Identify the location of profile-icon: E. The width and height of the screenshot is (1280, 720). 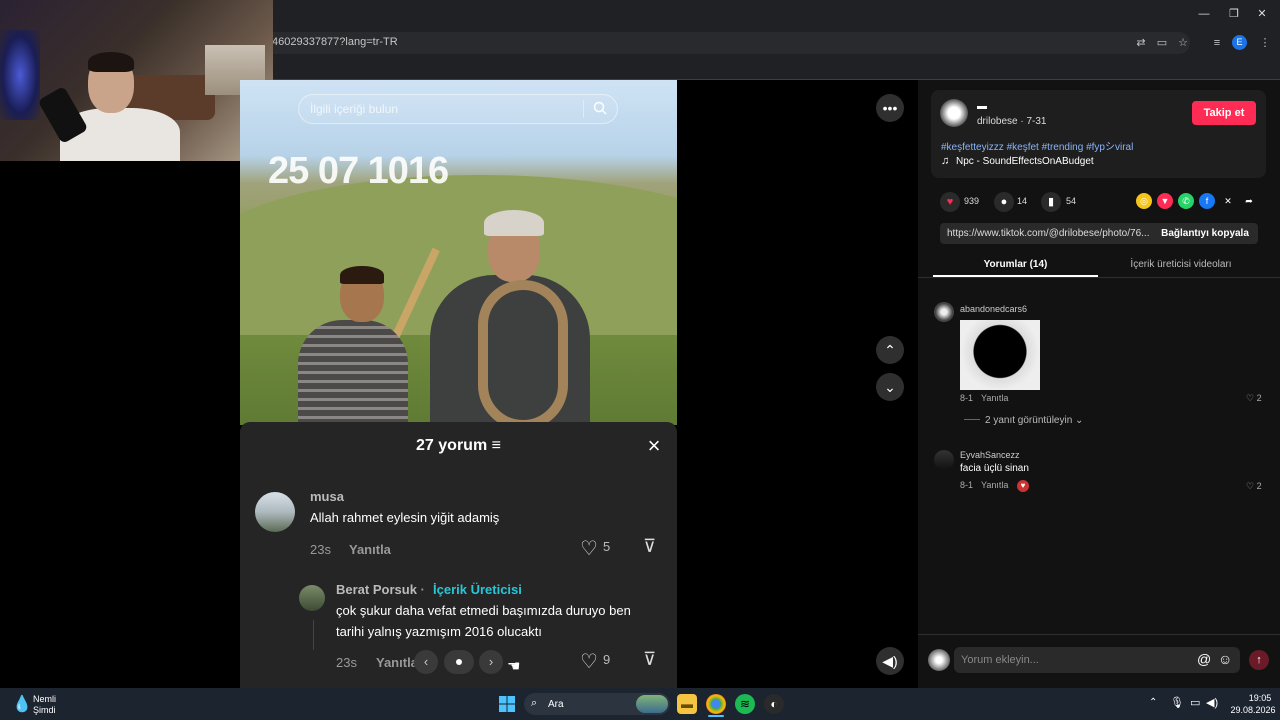
(1239, 42).